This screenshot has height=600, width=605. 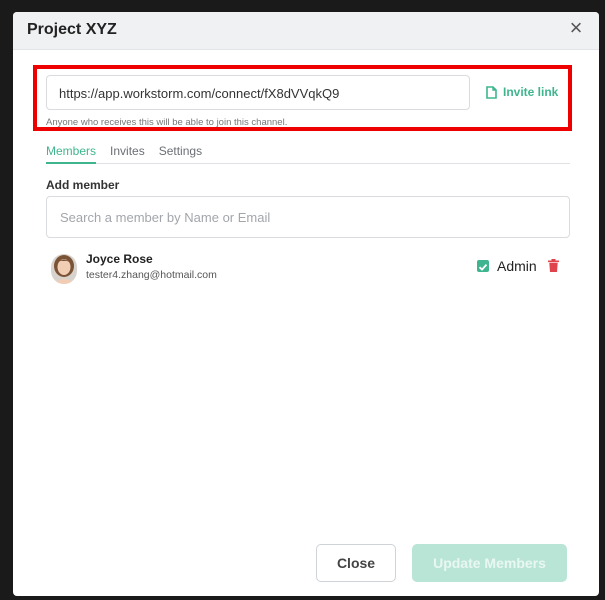 I want to click on tab-invites: Invites, so click(x=127, y=154).